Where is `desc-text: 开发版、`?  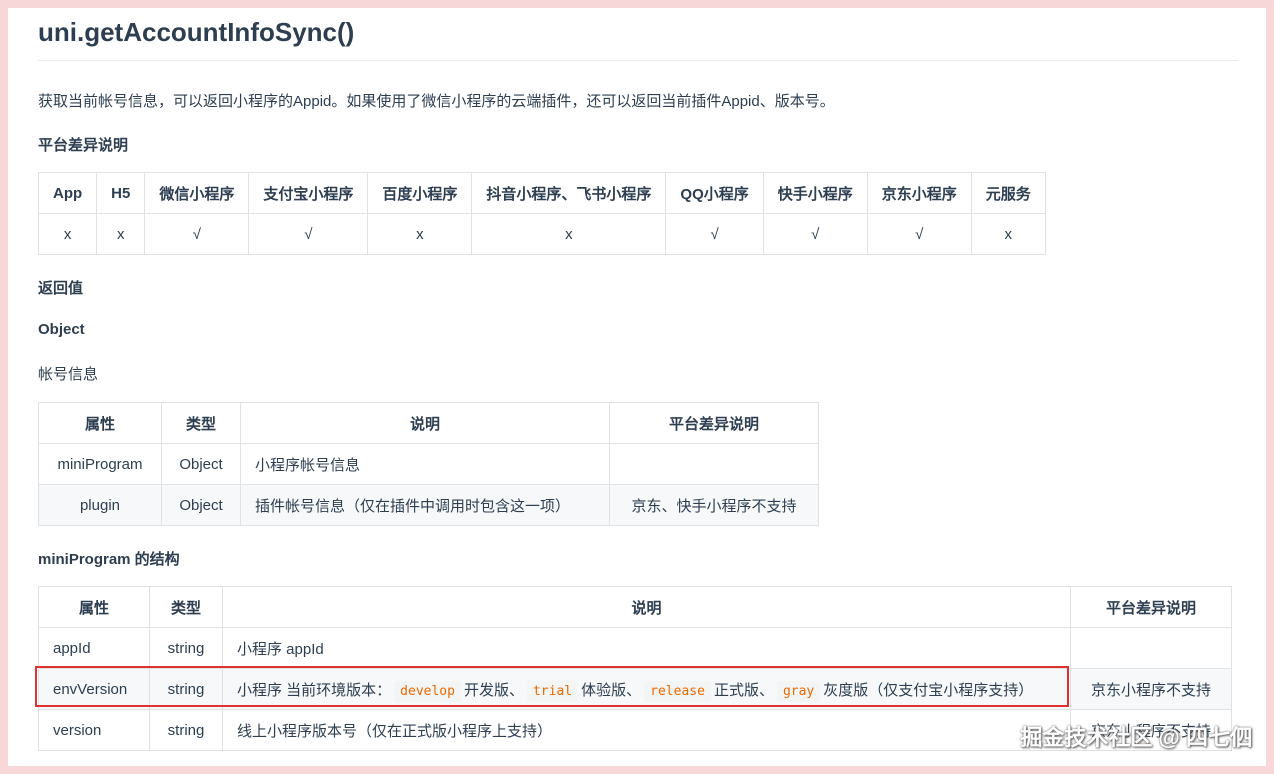
desc-text: 开发版、 is located at coordinates (493, 690).